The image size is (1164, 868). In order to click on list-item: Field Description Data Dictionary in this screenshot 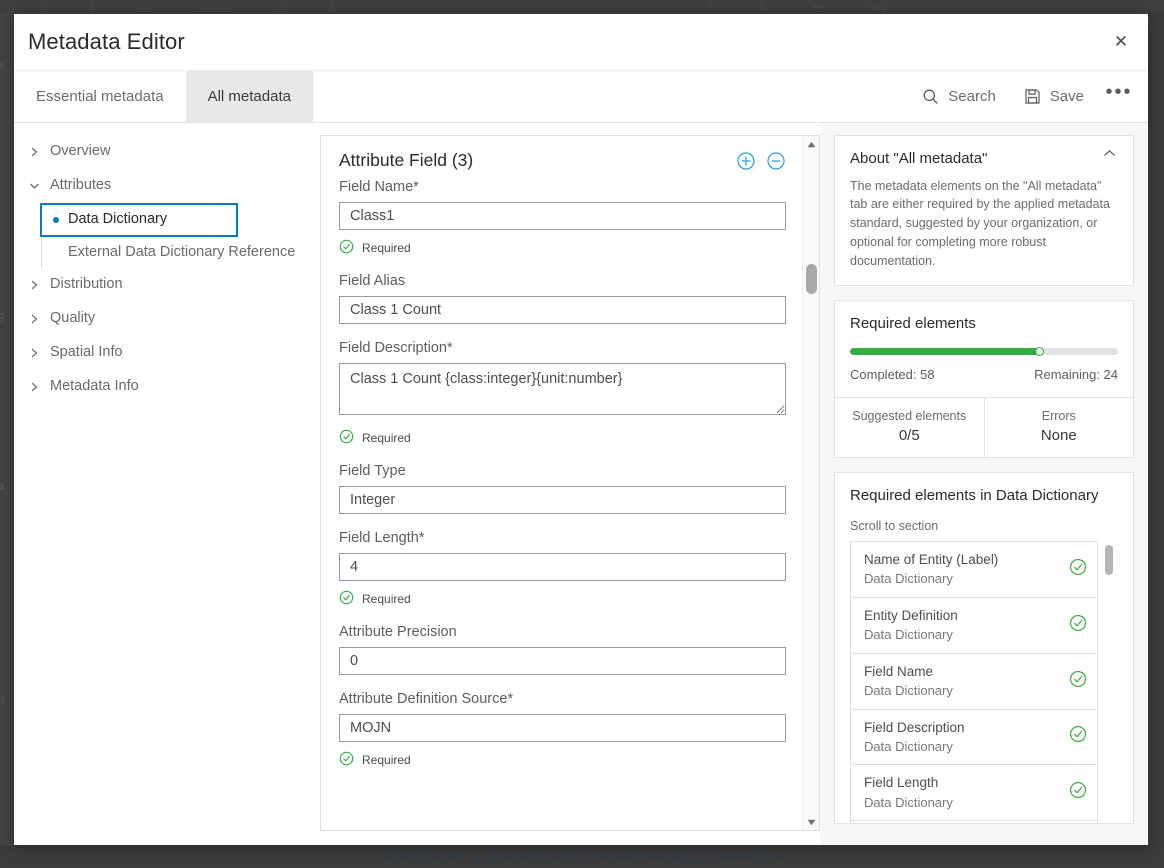, I will do `click(974, 738)`.